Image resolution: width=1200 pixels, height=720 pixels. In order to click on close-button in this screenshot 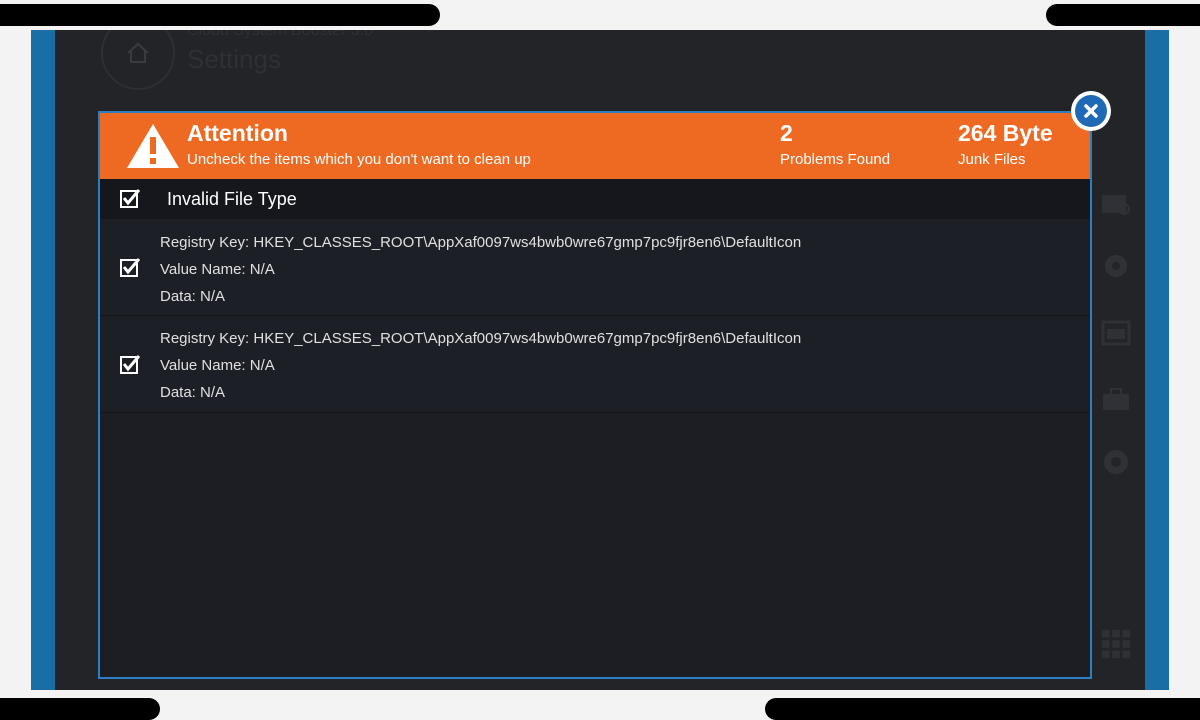, I will do `click(1091, 111)`.